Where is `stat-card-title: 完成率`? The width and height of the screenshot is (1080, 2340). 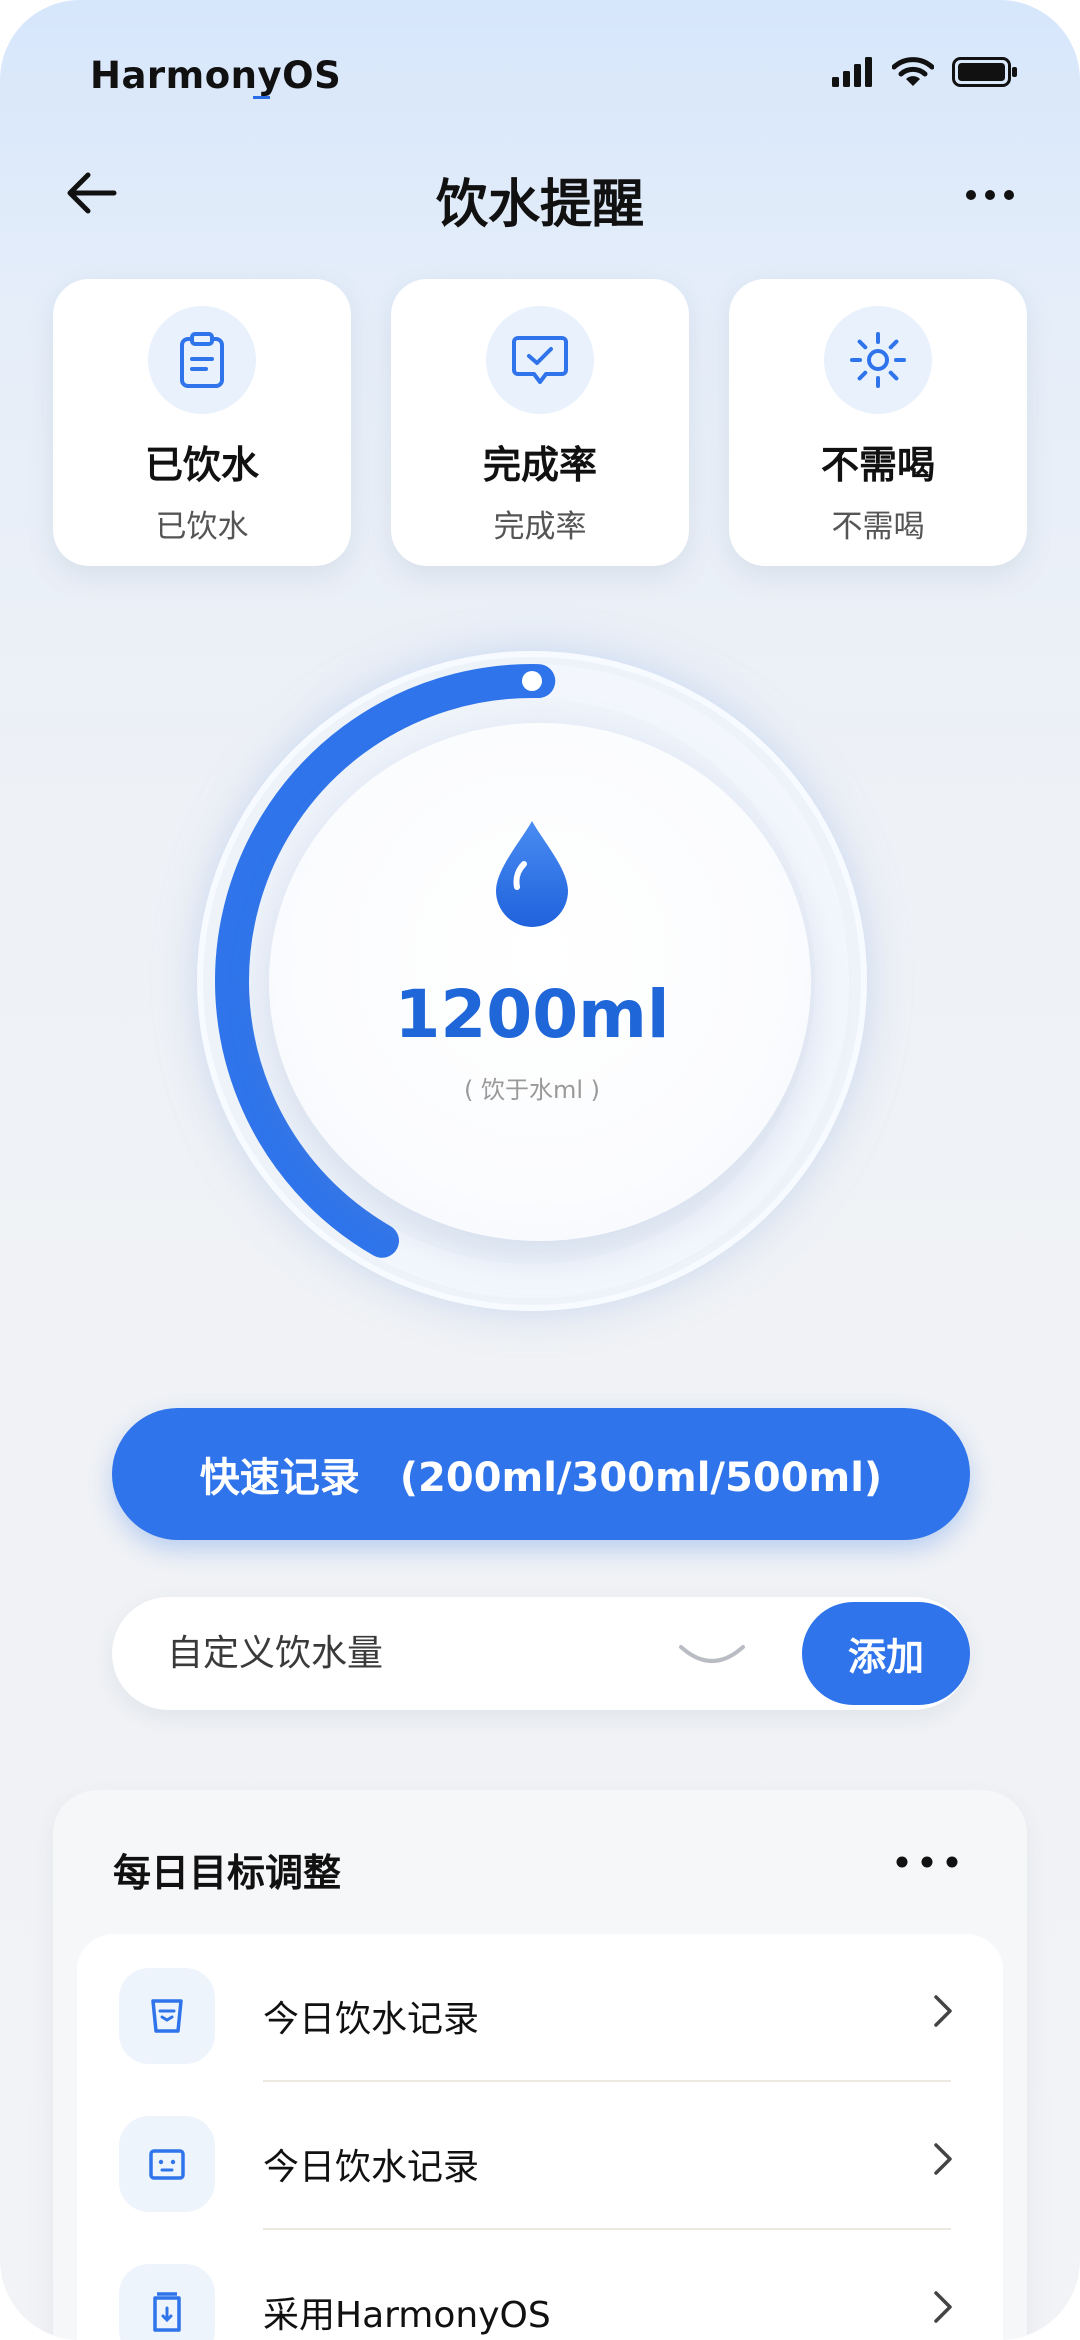
stat-card-title: 完成率 is located at coordinates (539, 465).